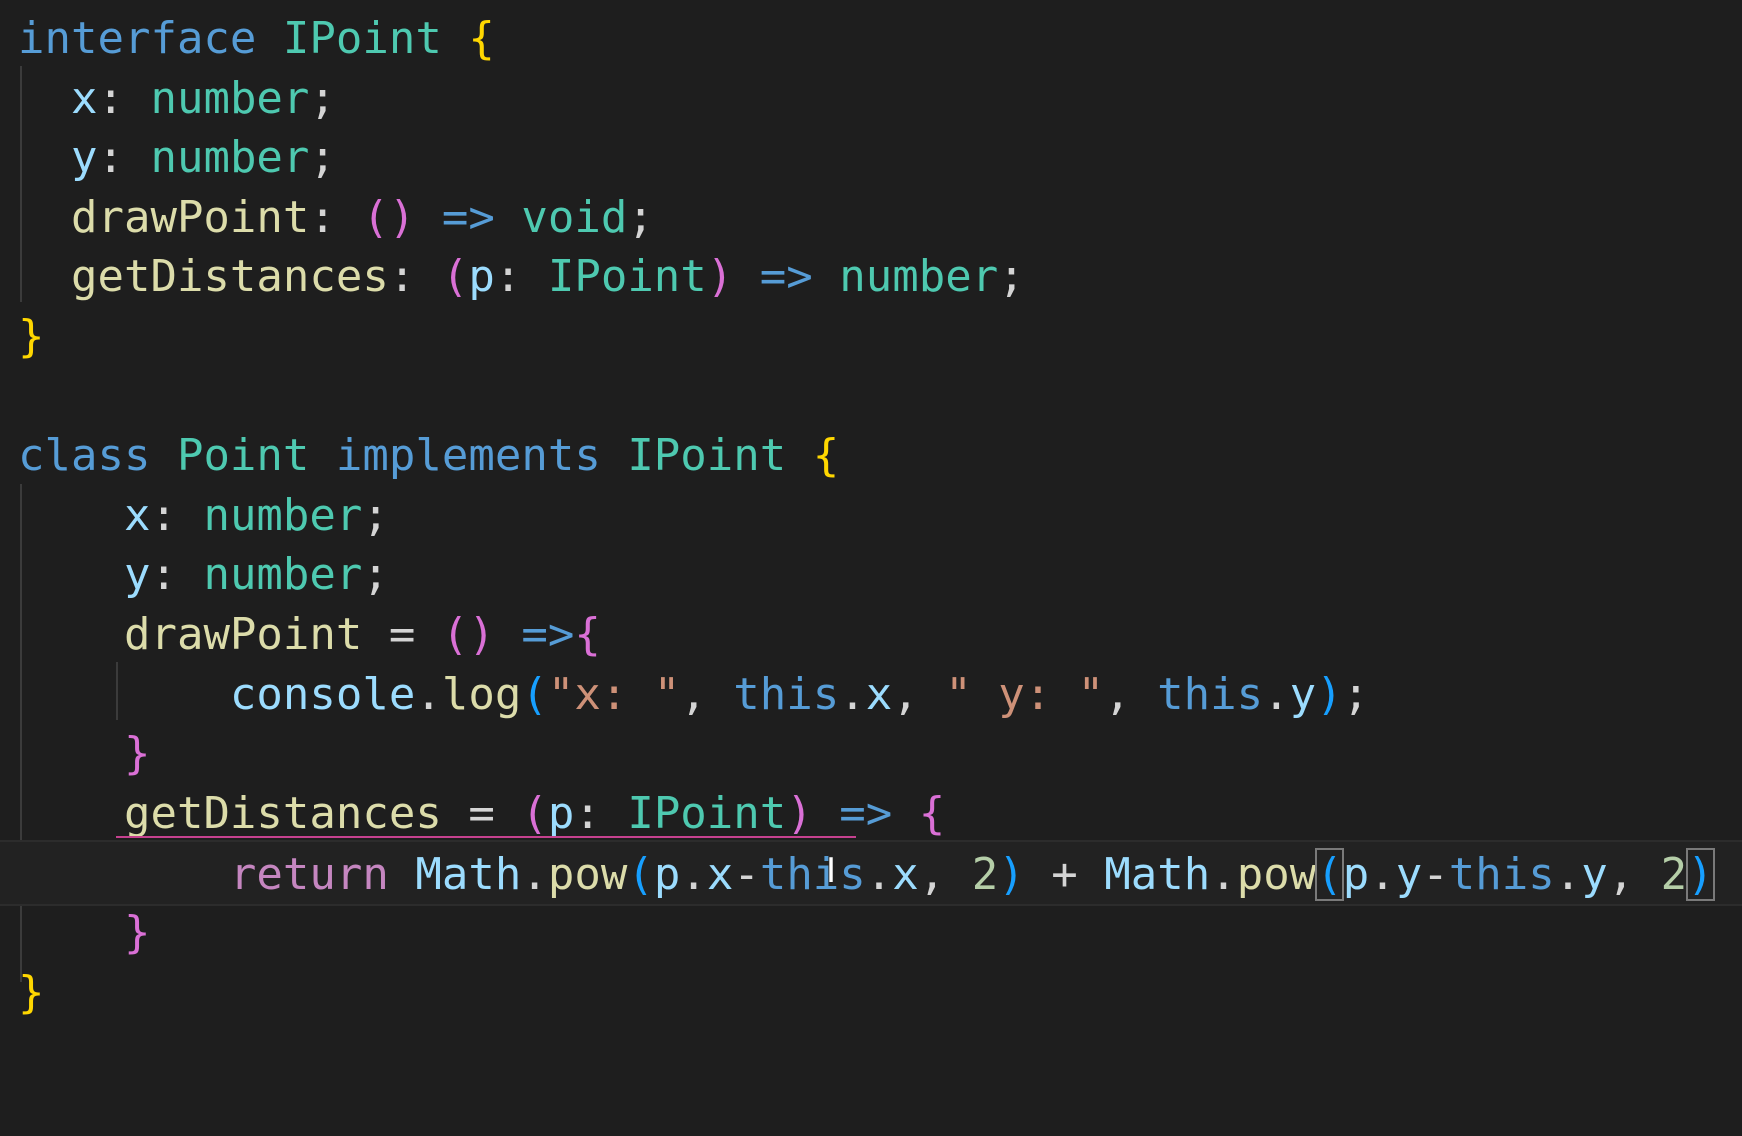  What do you see at coordinates (389, 217) in the screenshot?
I see `code-token: ()` at bounding box center [389, 217].